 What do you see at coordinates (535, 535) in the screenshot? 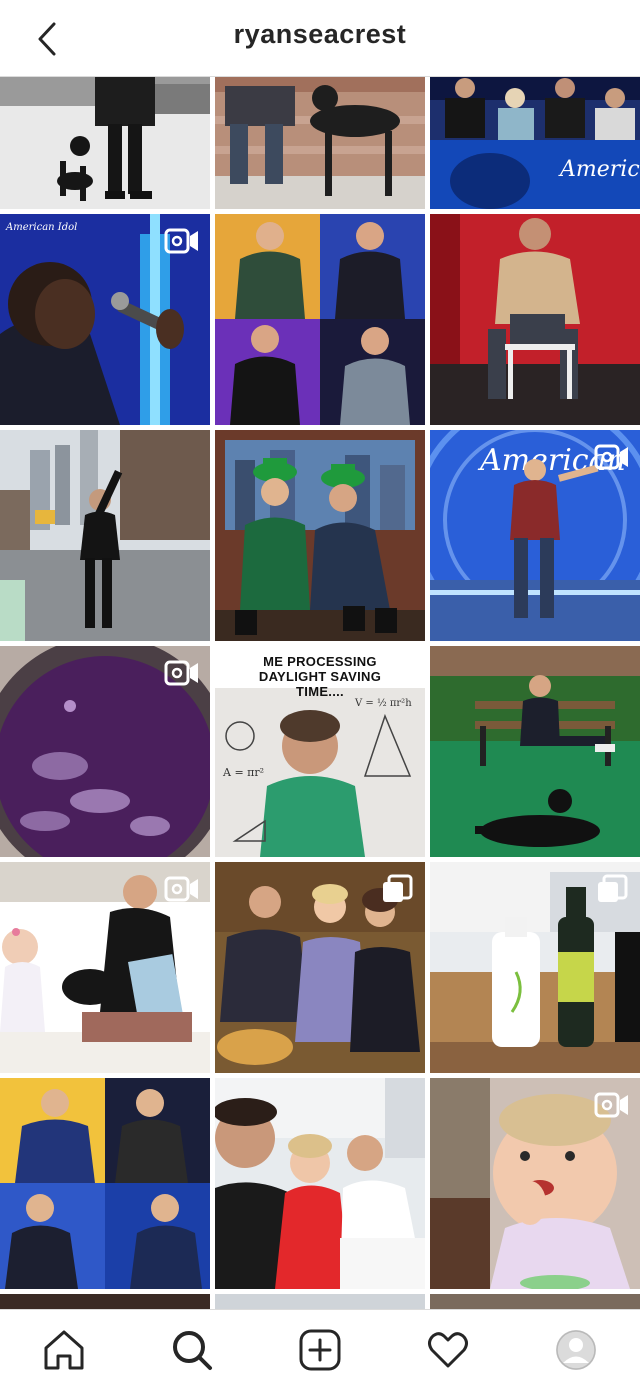
I see `post-tile: American` at bounding box center [535, 535].